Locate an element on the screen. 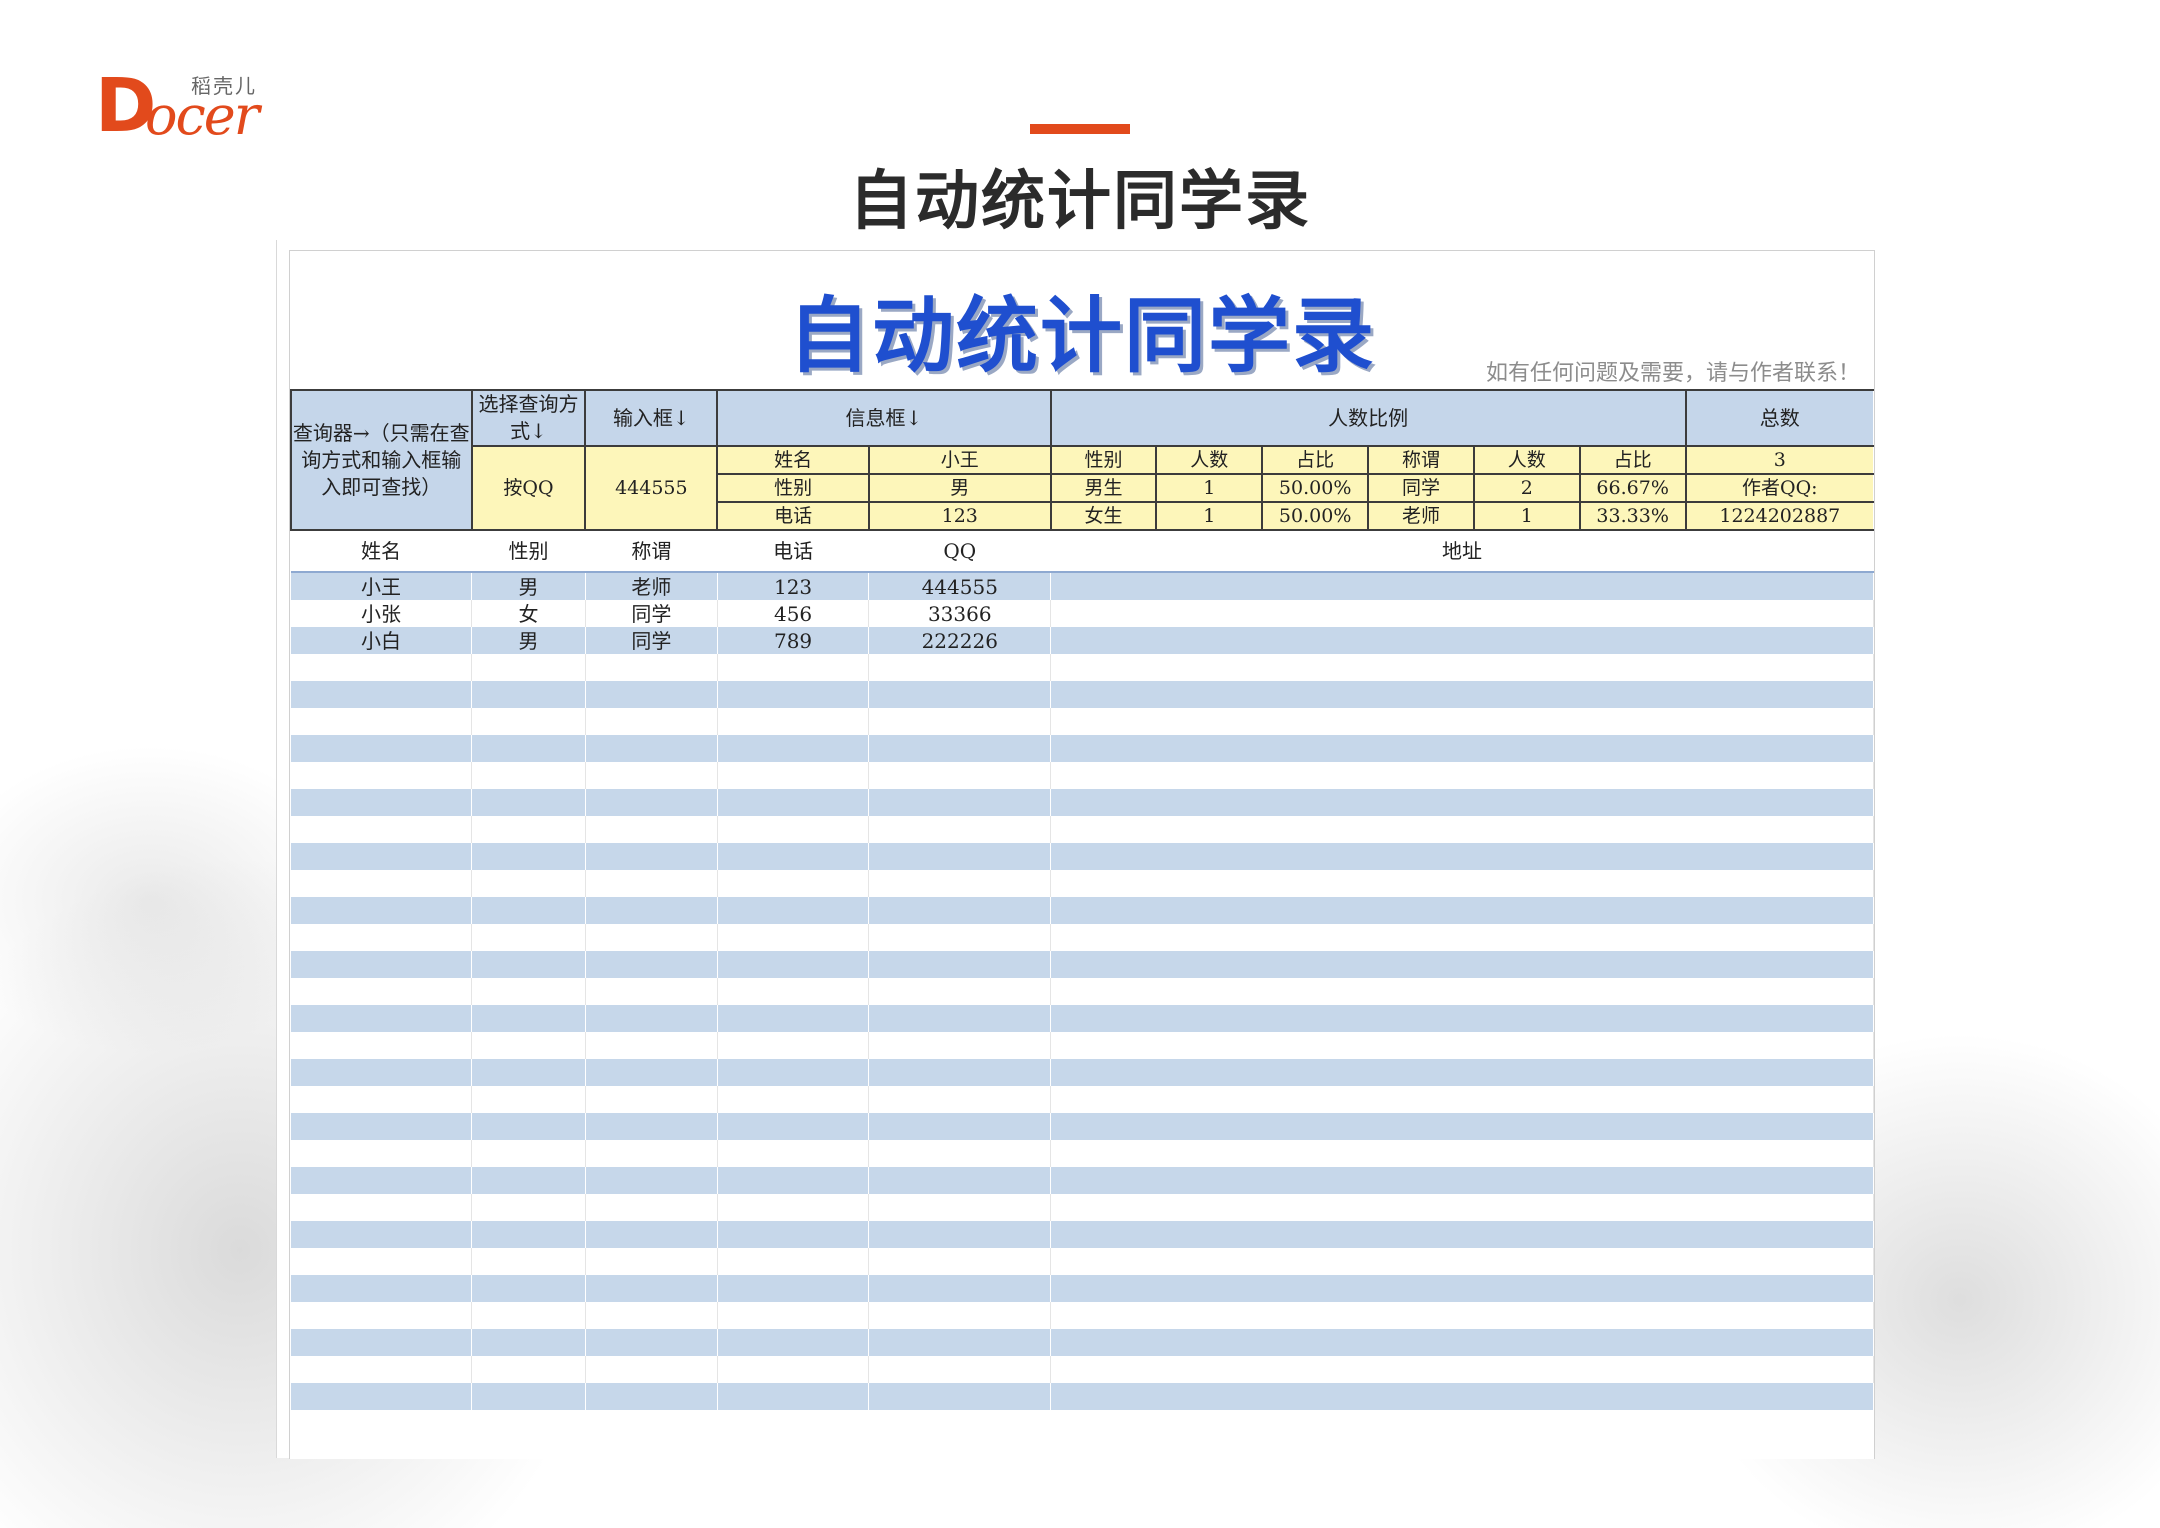  cell-name: 小王 is located at coordinates (382, 586).